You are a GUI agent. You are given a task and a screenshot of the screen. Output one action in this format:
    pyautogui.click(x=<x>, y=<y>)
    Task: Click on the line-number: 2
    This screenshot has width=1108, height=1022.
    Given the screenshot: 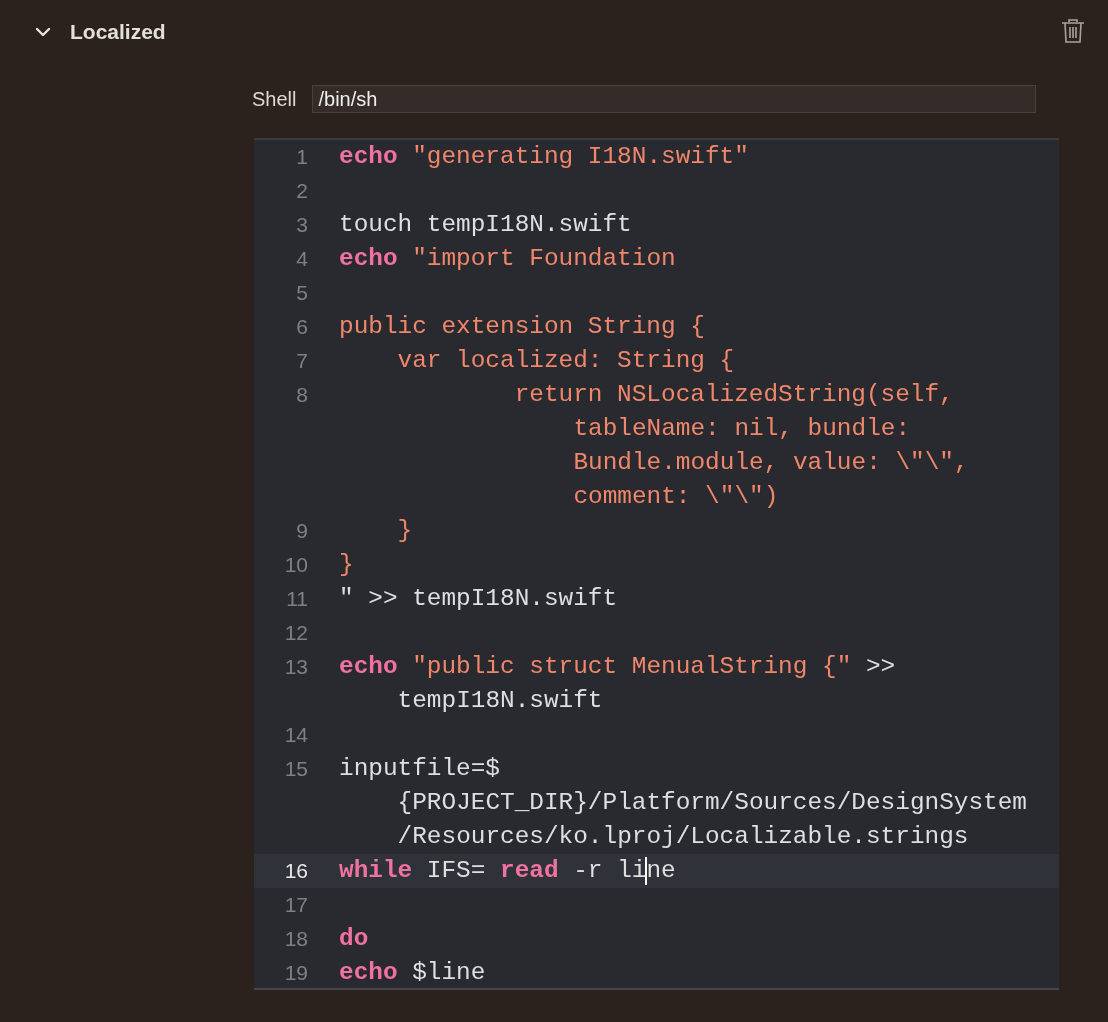 What is the action you would take?
    pyautogui.click(x=301, y=191)
    